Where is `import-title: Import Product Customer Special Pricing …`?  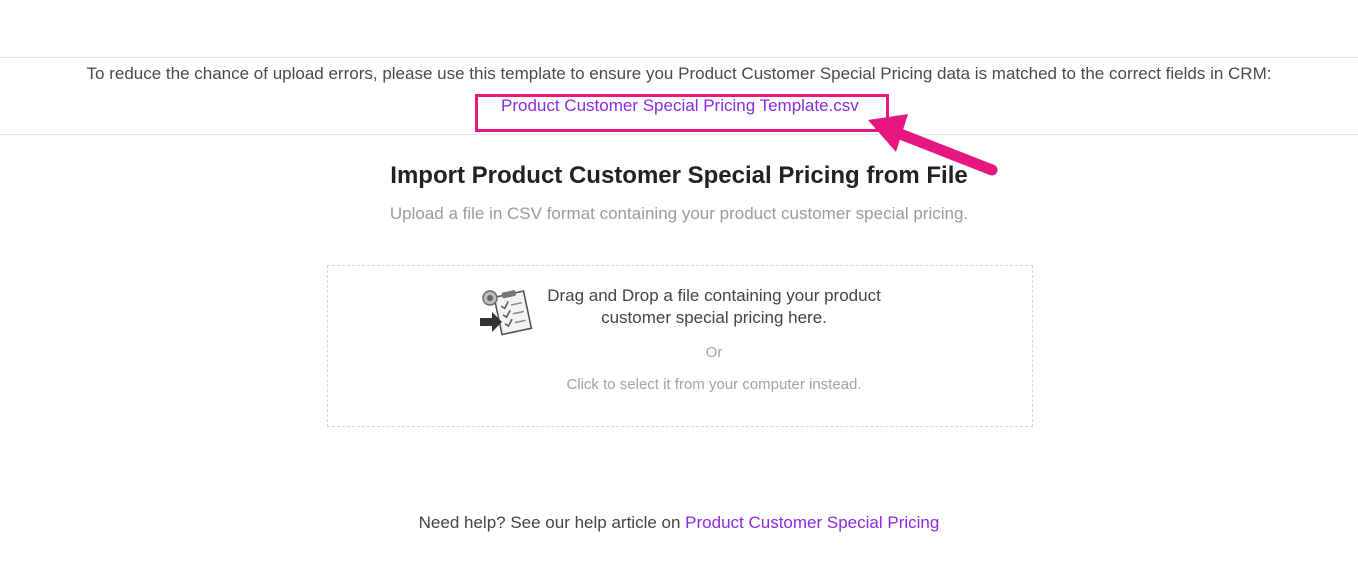 import-title: Import Product Customer Special Pricing … is located at coordinates (679, 175).